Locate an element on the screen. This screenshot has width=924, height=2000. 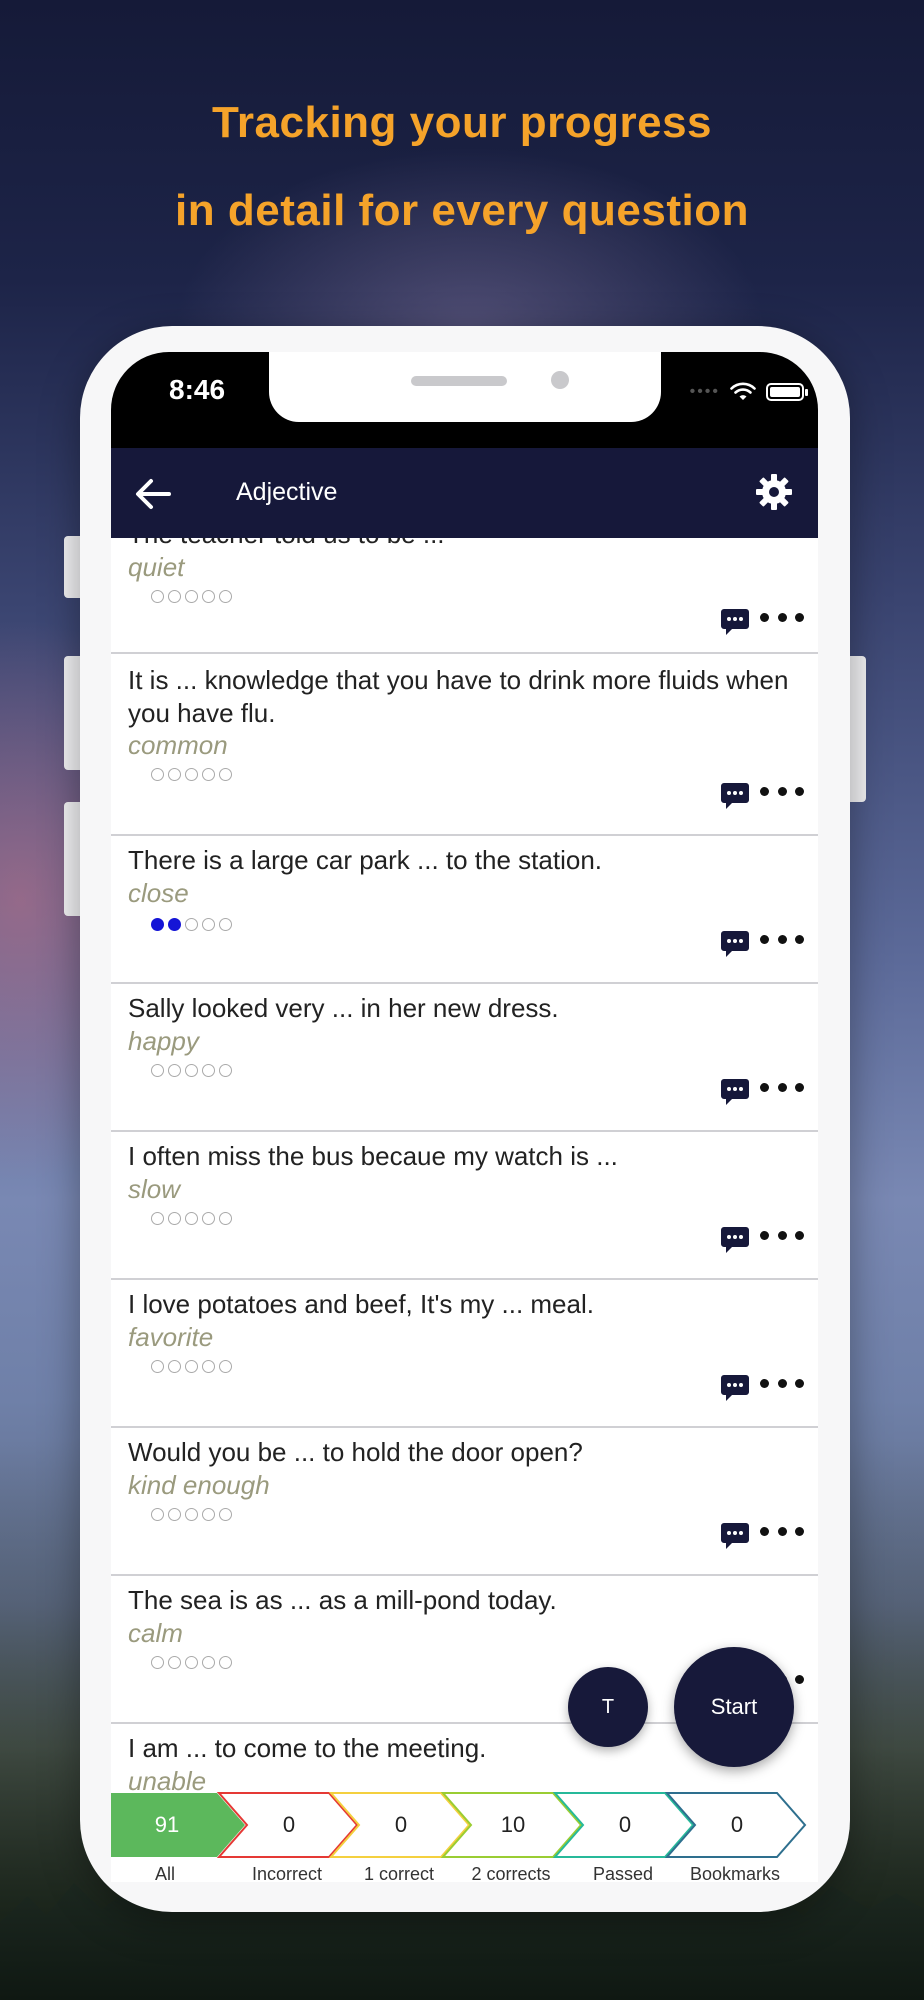
headline-line-2: in detail for every question is located at coordinates (462, 210).